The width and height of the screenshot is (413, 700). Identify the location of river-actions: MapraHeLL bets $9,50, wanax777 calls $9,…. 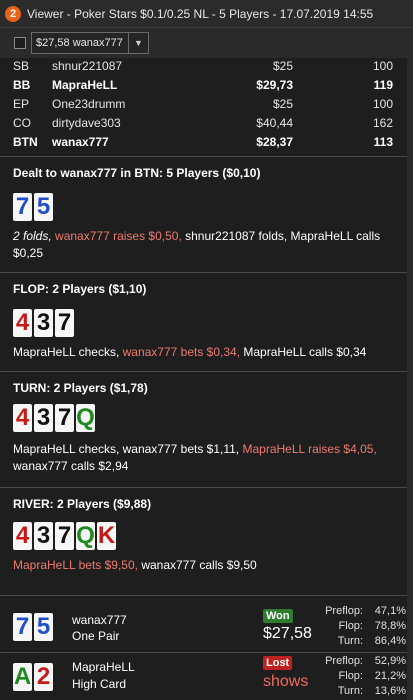
(208, 565).